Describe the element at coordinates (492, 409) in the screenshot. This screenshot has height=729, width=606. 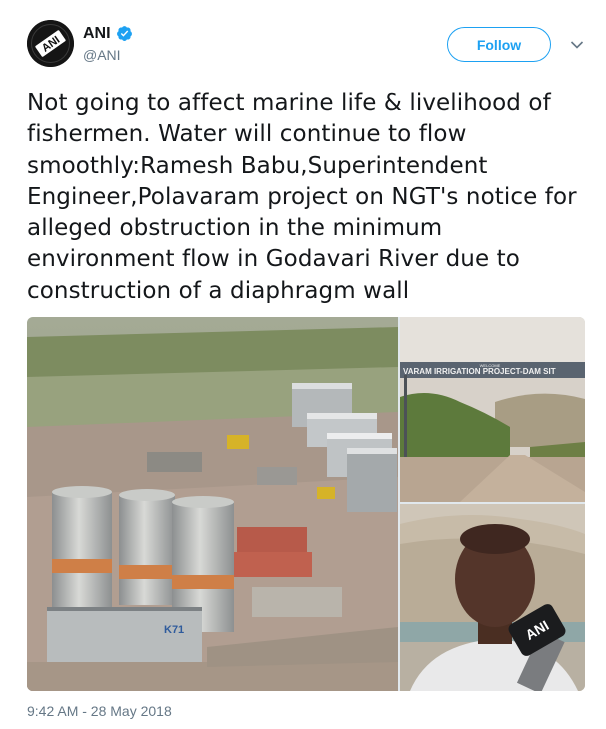
I see `media-photo-project-gate: VARAM IRRIGATION PROJECT-DAM SIT WELCOME` at that location.